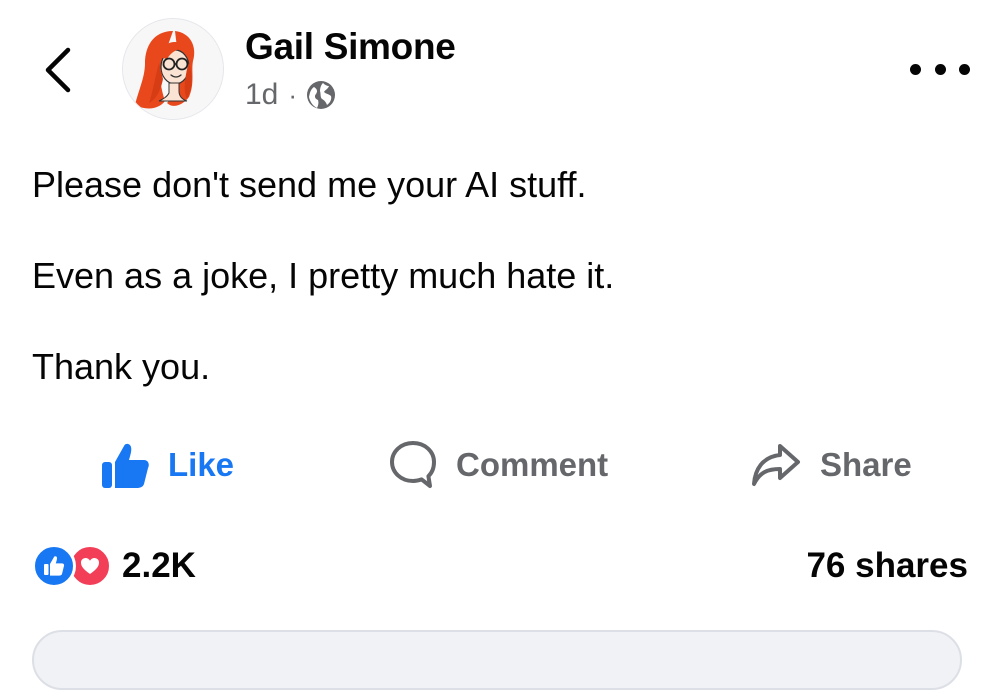 Image resolution: width=1000 pixels, height=690 pixels. I want to click on comment-label: Comment, so click(532, 464).